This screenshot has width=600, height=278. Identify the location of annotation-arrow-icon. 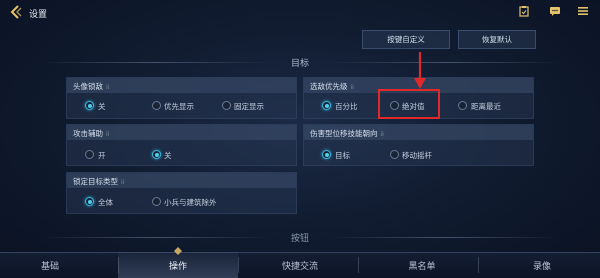
(420, 70).